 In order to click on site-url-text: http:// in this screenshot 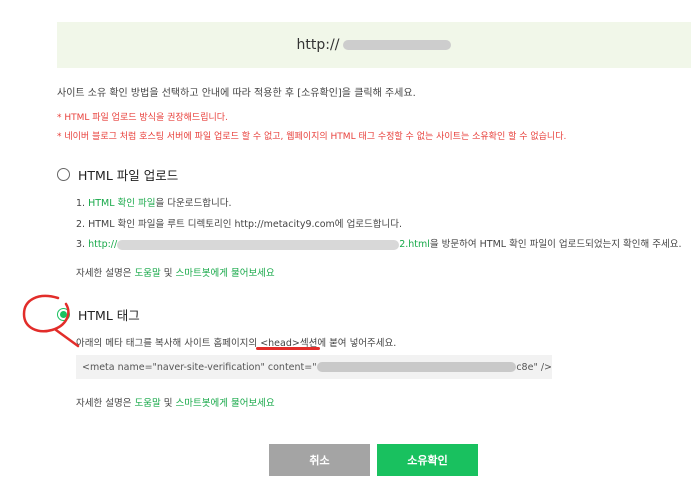, I will do `click(318, 45)`.